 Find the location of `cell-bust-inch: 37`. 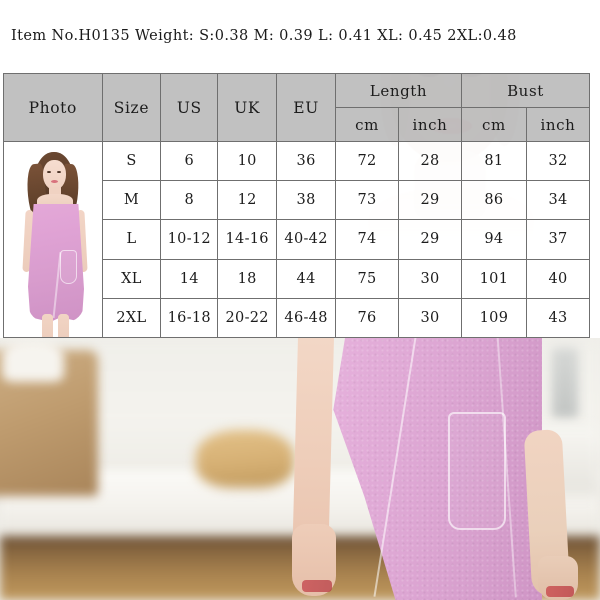

cell-bust-inch: 37 is located at coordinates (558, 239).